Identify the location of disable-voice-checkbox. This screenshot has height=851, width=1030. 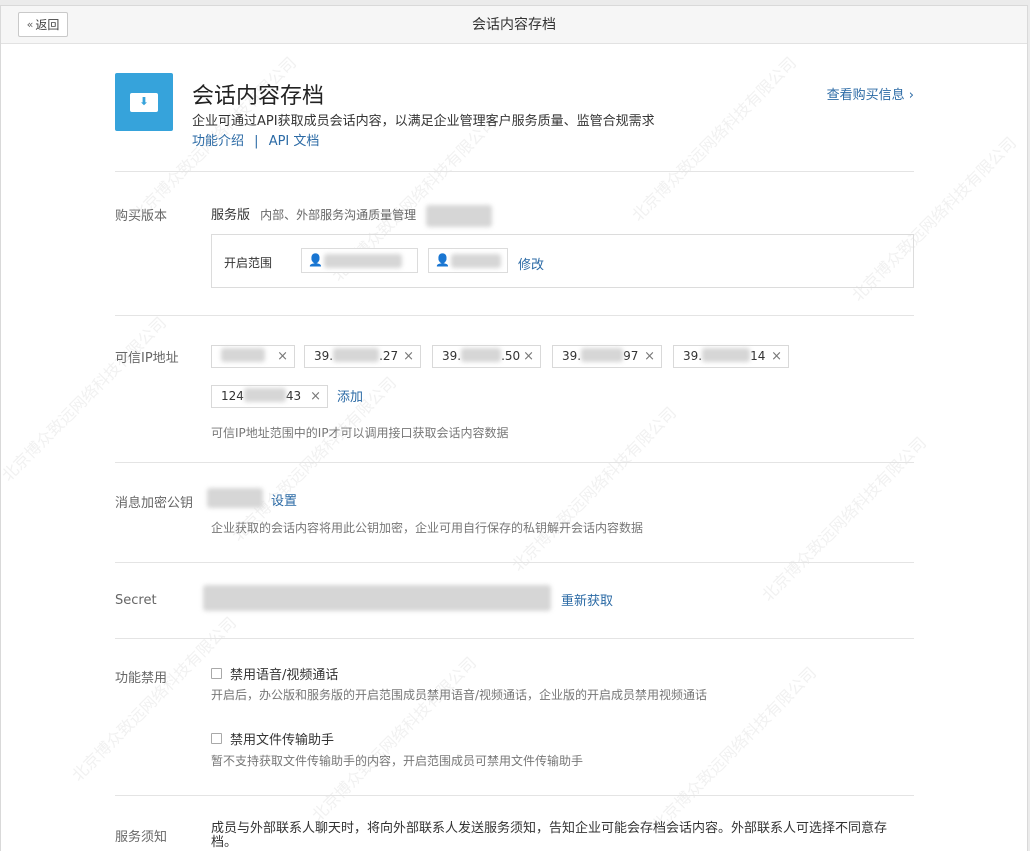
(216, 673).